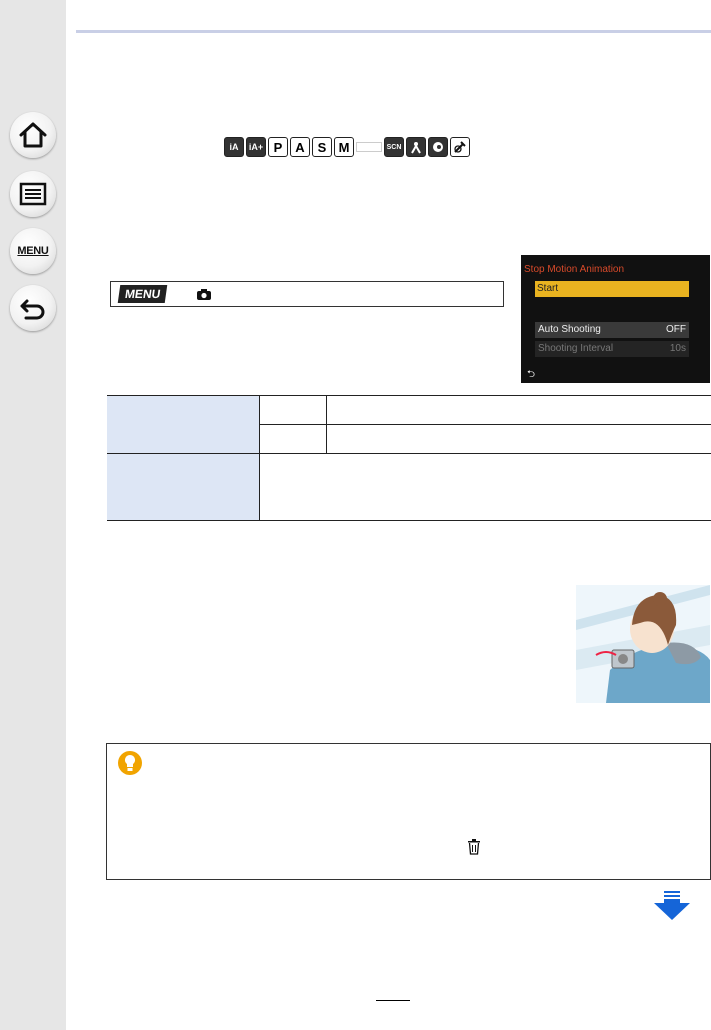 Image resolution: width=711 pixels, height=1030 pixels. What do you see at coordinates (531, 374) in the screenshot?
I see `return-icon: ⮌` at bounding box center [531, 374].